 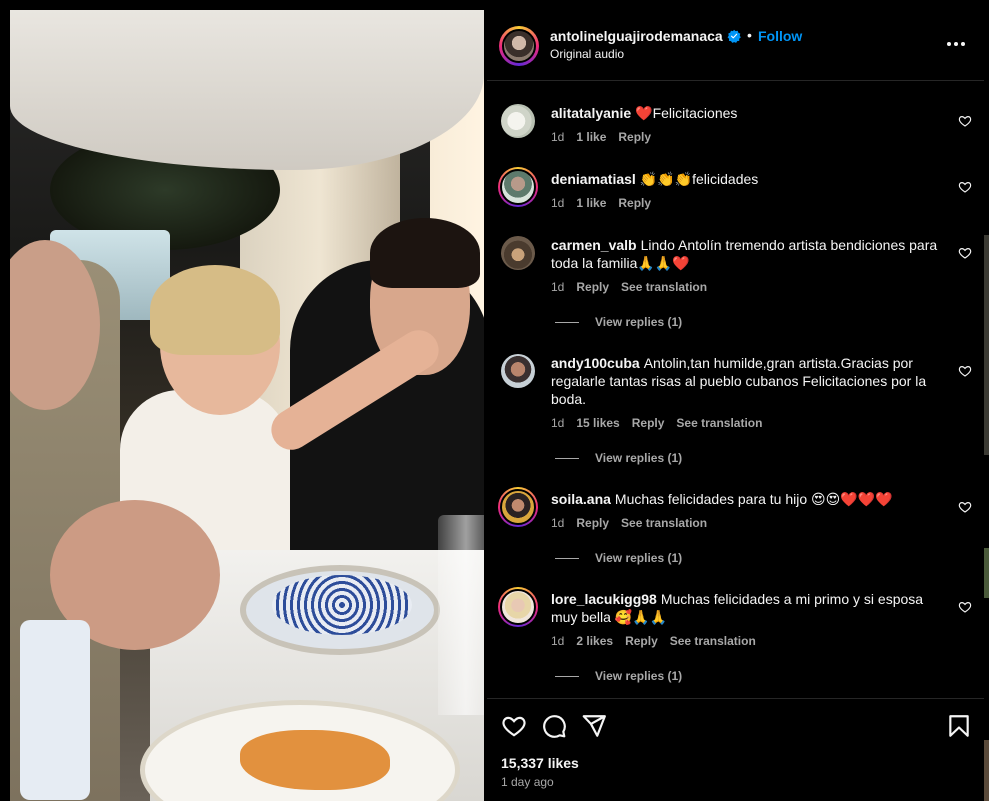 What do you see at coordinates (540, 763) in the screenshot?
I see `likes-count: 15,337 likes` at bounding box center [540, 763].